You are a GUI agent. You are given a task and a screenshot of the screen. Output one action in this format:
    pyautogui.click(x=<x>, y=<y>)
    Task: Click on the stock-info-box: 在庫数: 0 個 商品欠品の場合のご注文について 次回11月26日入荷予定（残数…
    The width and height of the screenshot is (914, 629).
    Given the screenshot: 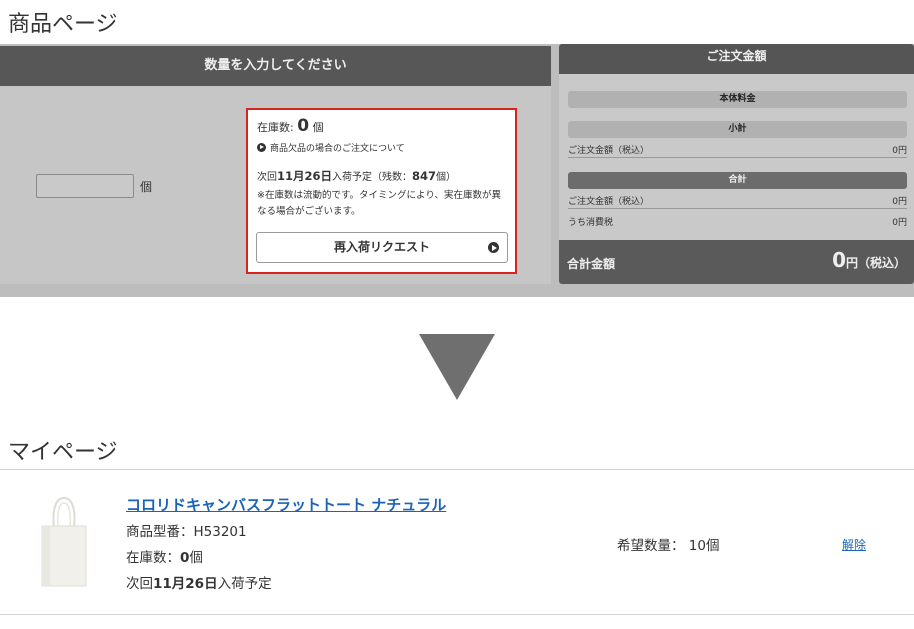 What is the action you would take?
    pyautogui.click(x=381, y=191)
    